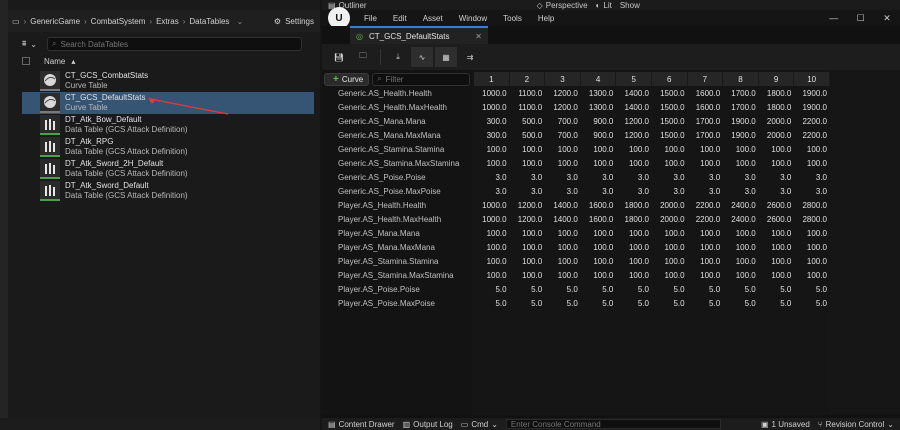  Describe the element at coordinates (546, 18) in the screenshot. I see `menu-help: Help` at that location.